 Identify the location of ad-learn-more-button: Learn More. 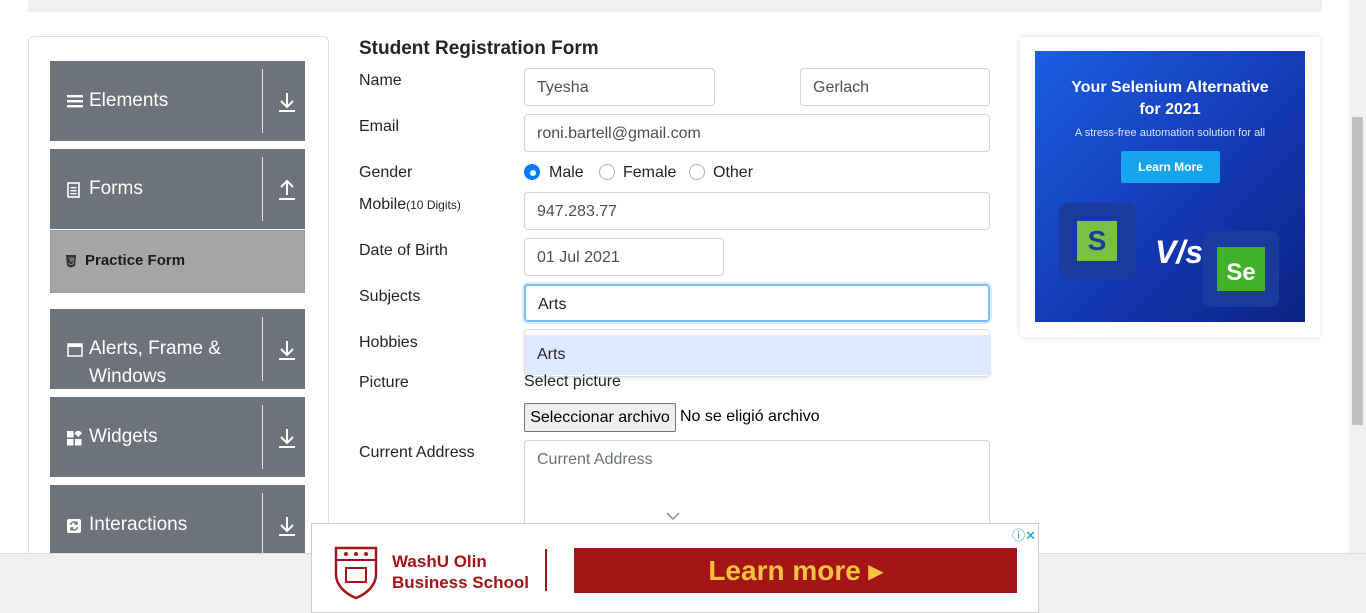
(1170, 167).